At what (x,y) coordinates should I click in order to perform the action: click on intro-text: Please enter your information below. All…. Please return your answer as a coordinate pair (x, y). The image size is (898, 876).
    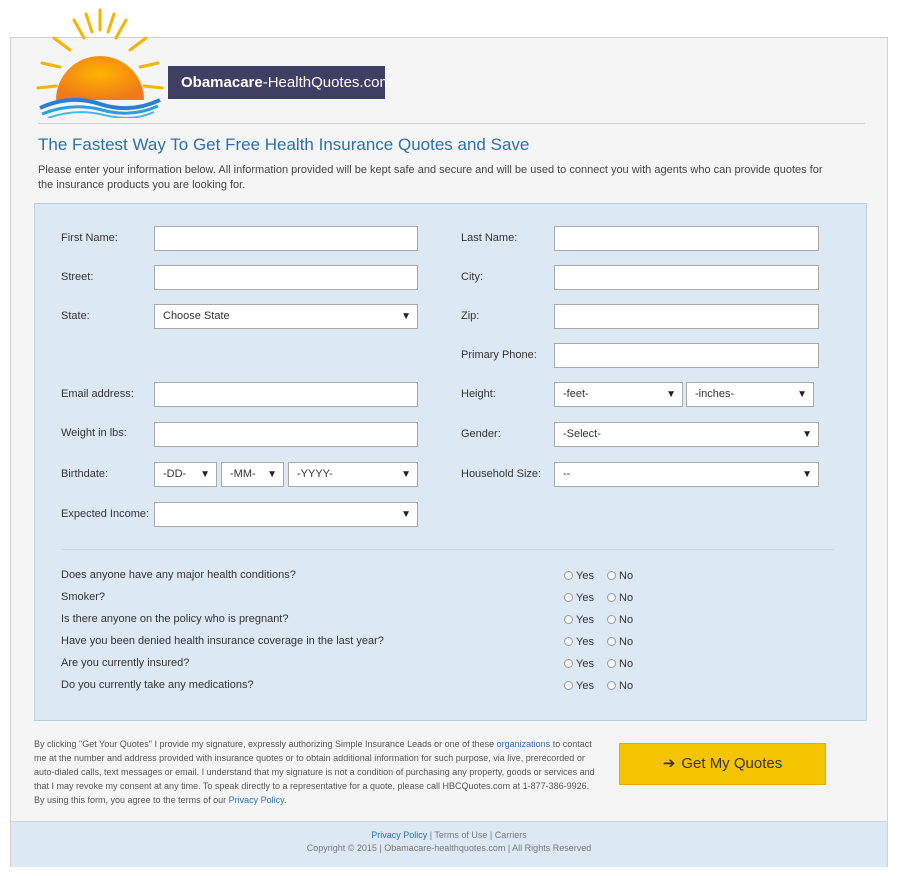
    Looking at the image, I should click on (430, 177).